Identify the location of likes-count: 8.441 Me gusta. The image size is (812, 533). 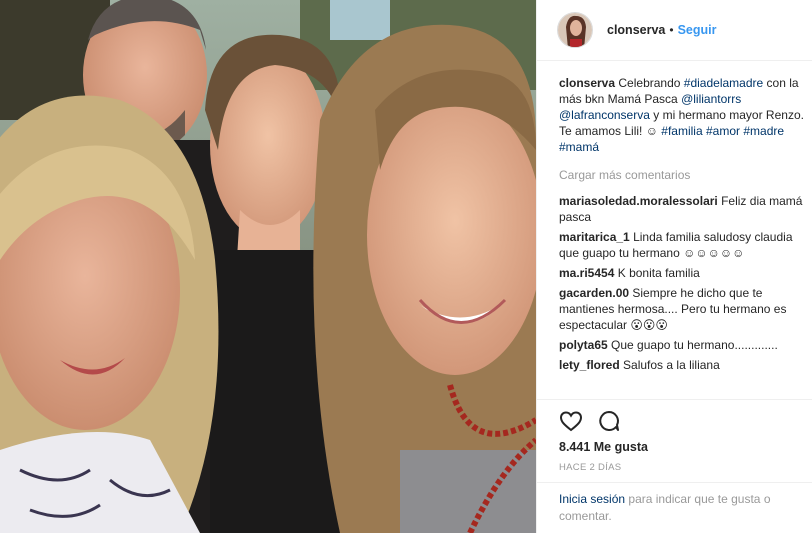
(675, 447).